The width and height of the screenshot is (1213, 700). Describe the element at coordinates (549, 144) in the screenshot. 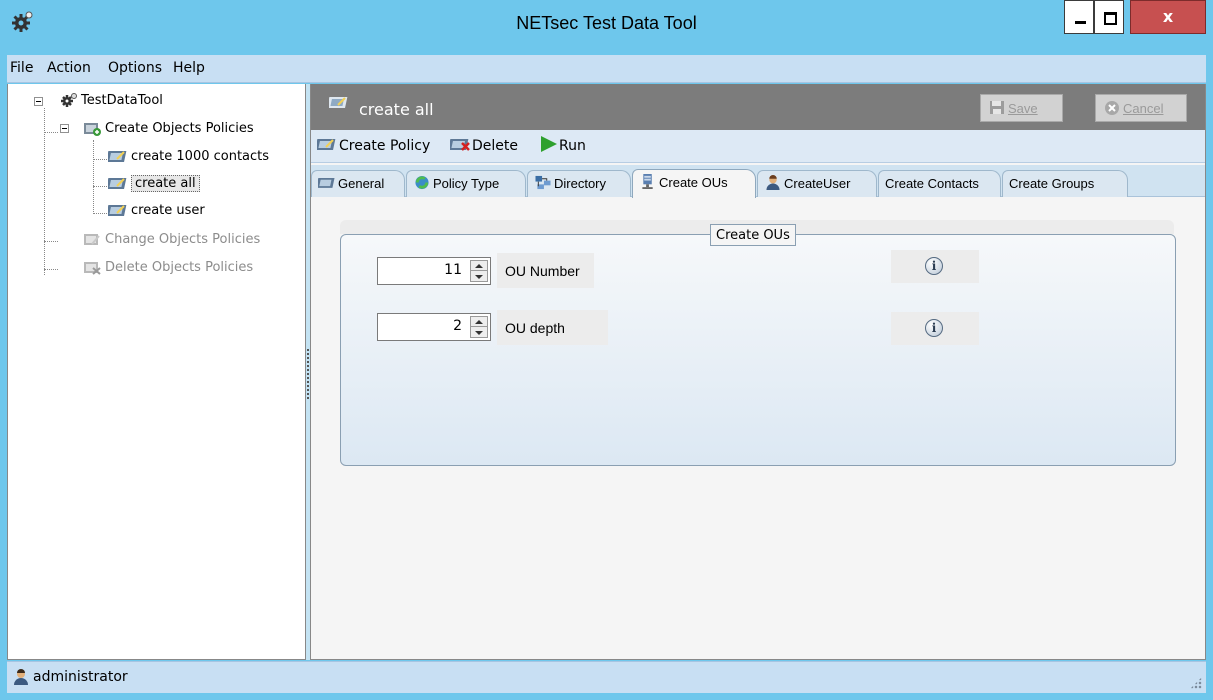

I see `play-icon` at that location.